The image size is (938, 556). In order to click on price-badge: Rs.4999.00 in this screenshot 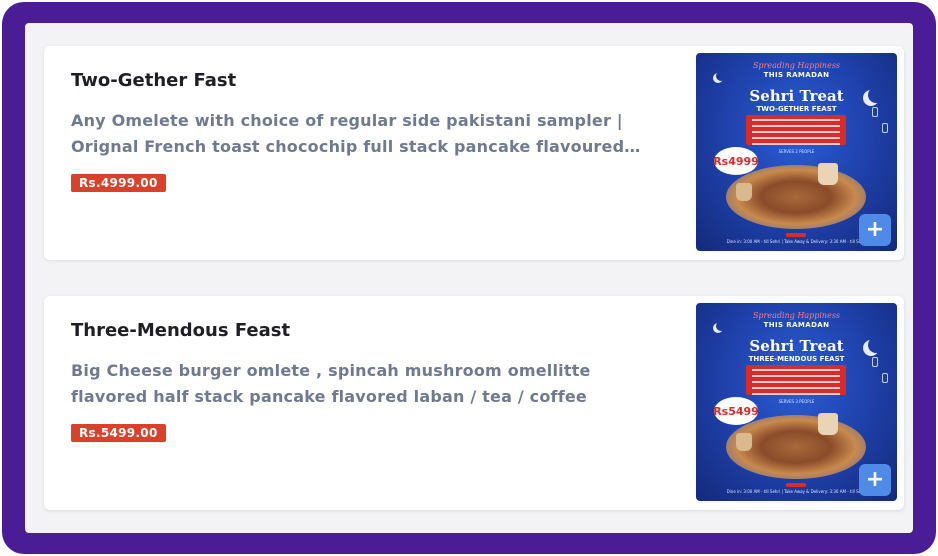, I will do `click(118, 183)`.